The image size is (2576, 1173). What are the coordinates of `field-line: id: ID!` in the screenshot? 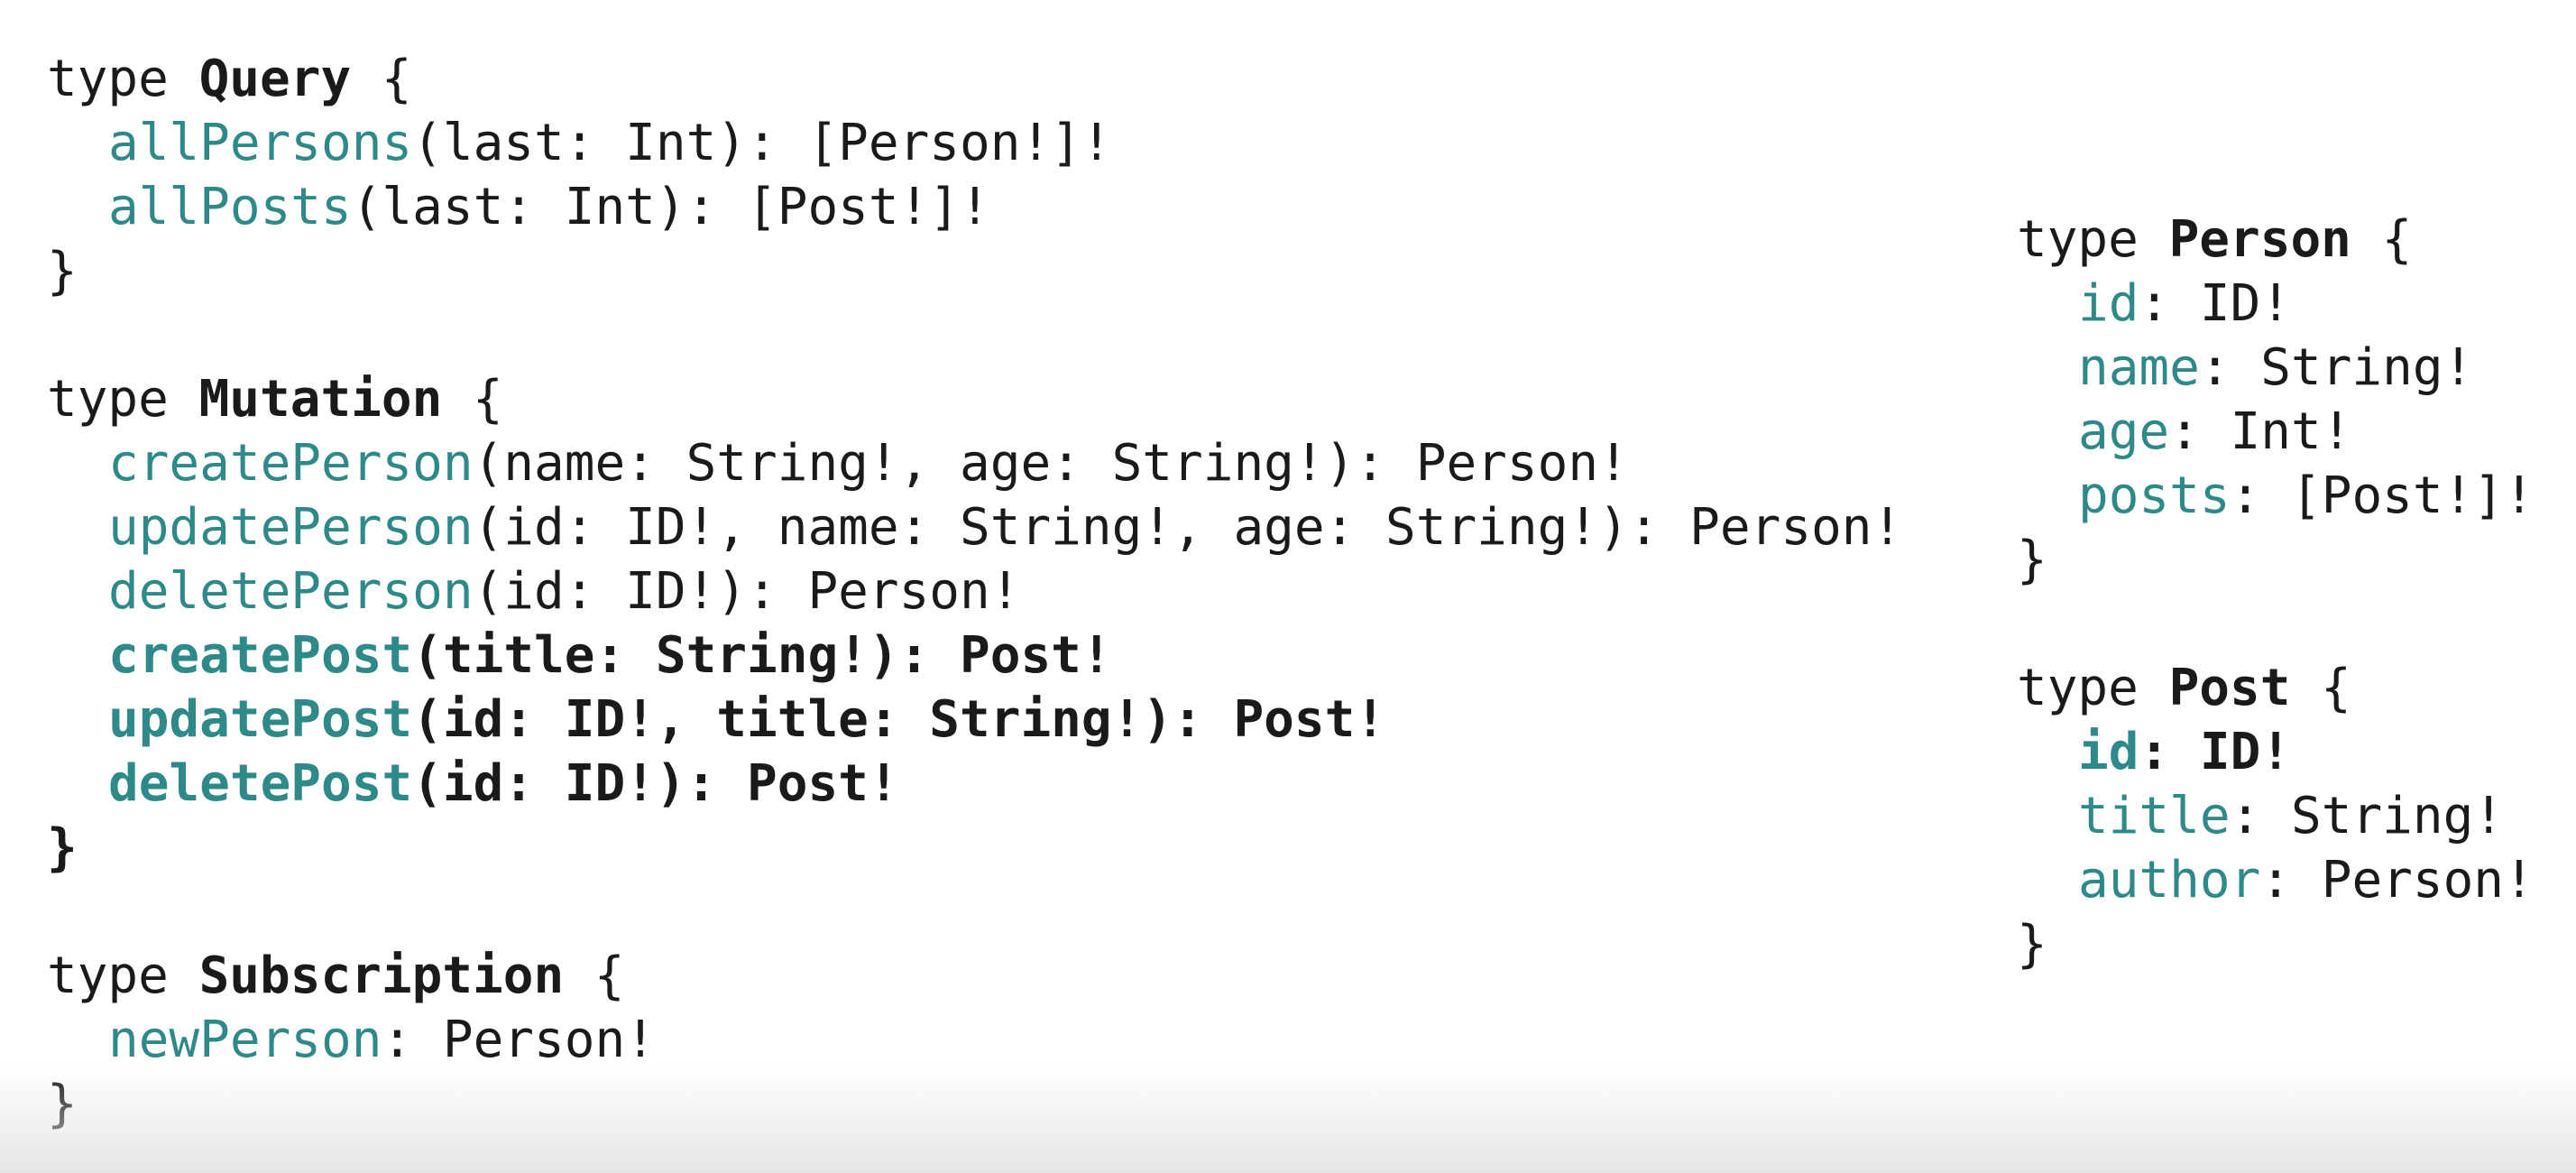 It's located at (2276, 304).